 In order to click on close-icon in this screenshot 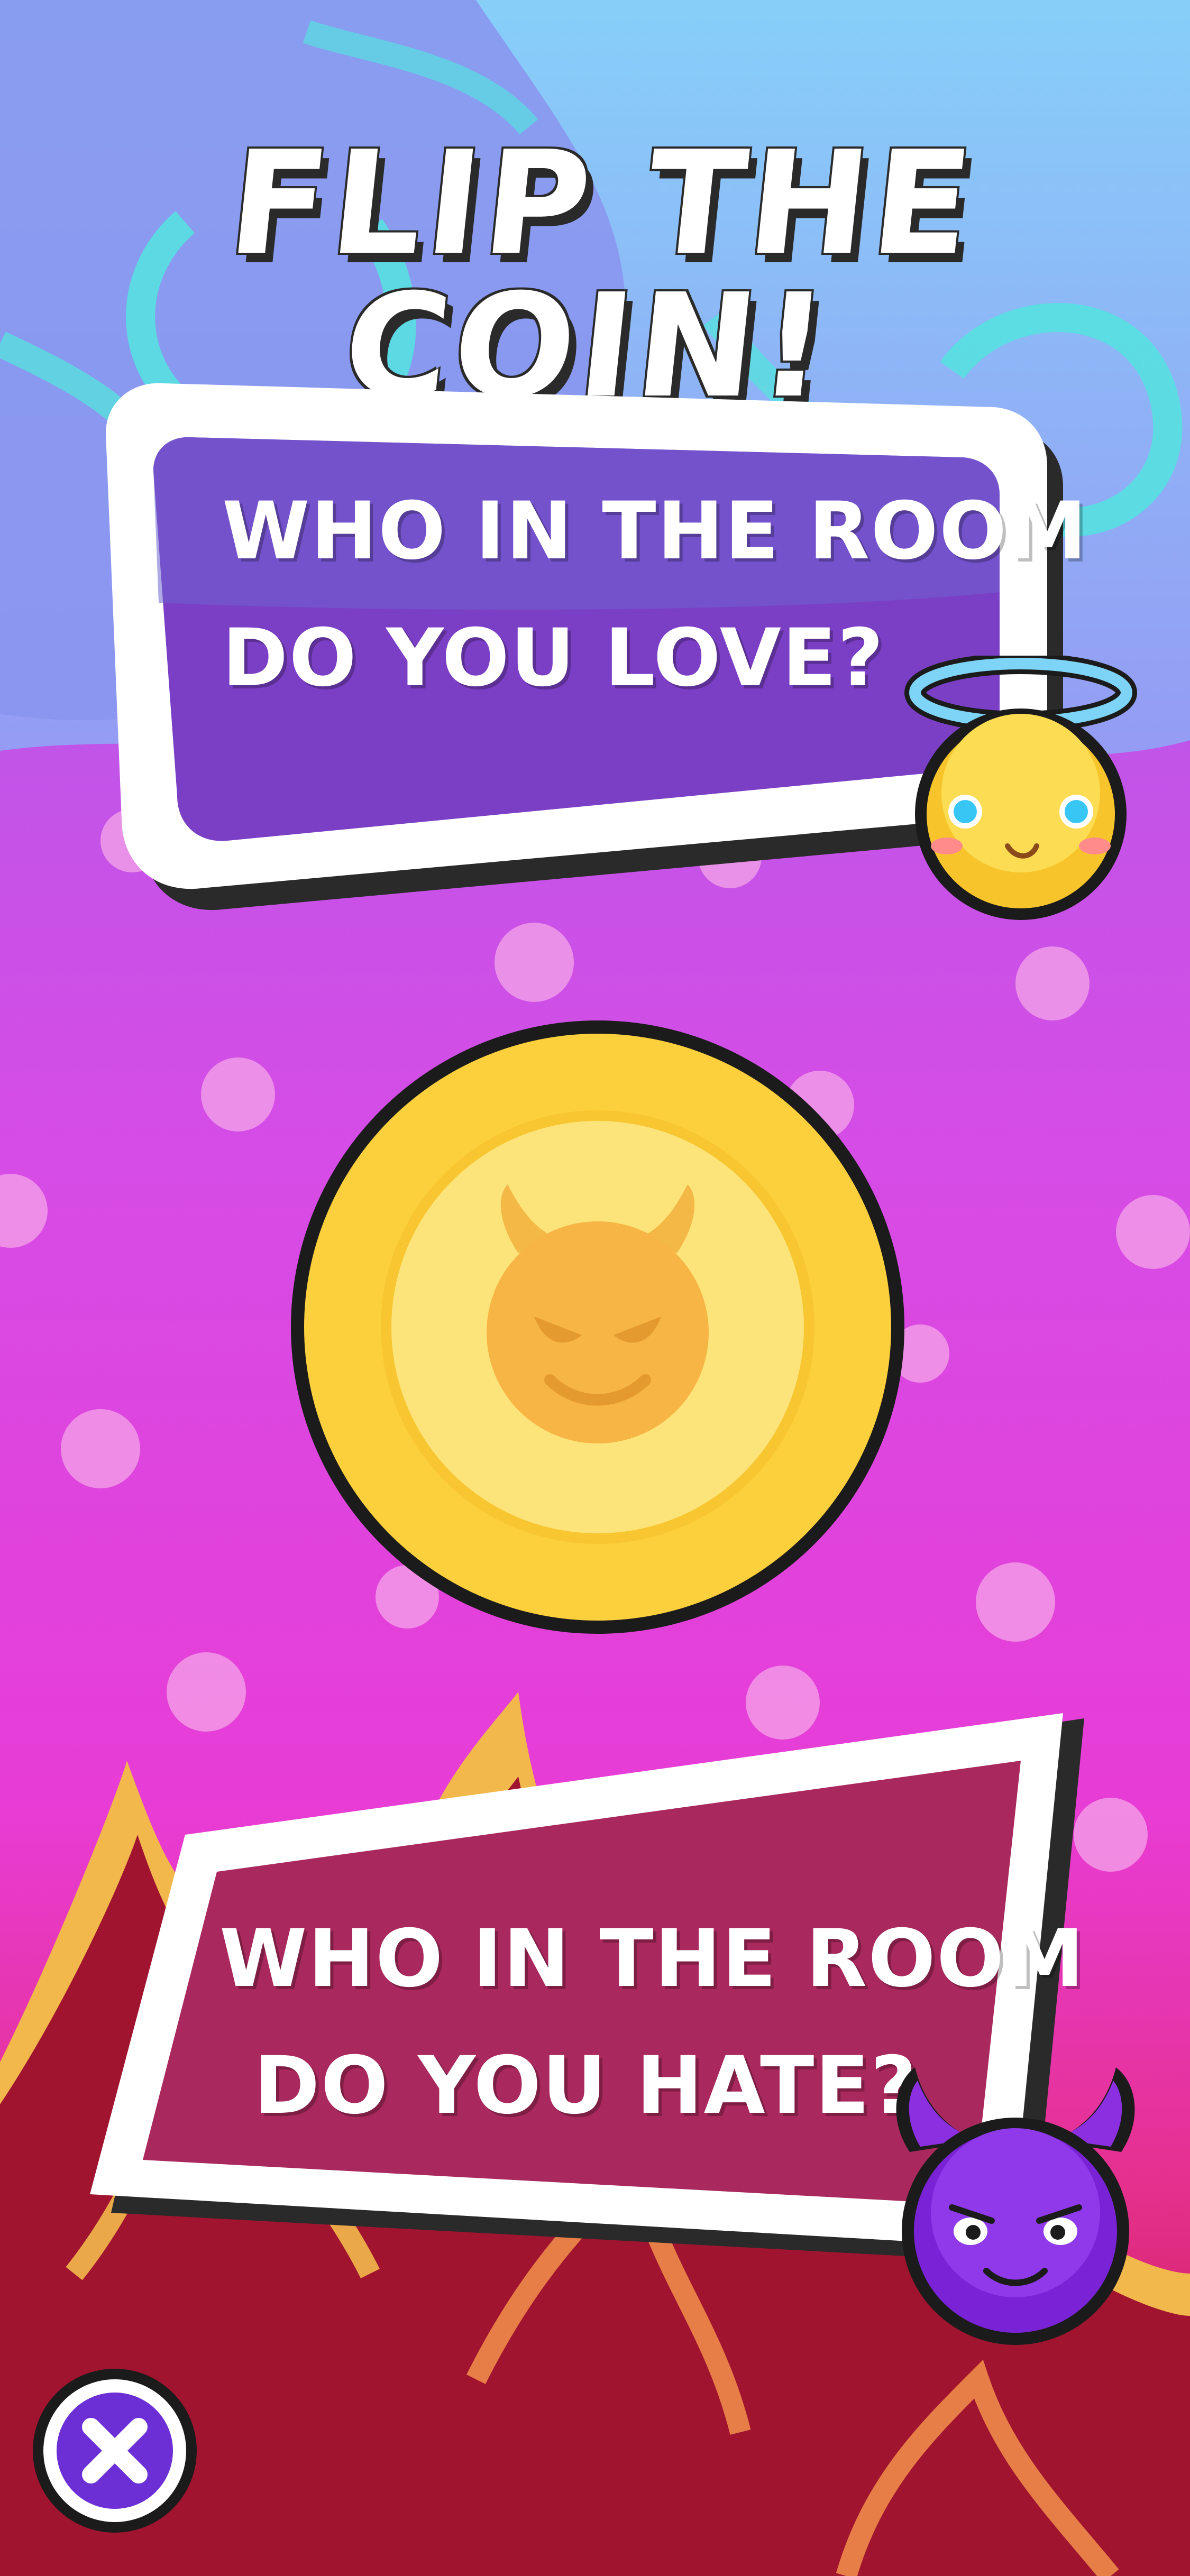, I will do `click(114, 2450)`.